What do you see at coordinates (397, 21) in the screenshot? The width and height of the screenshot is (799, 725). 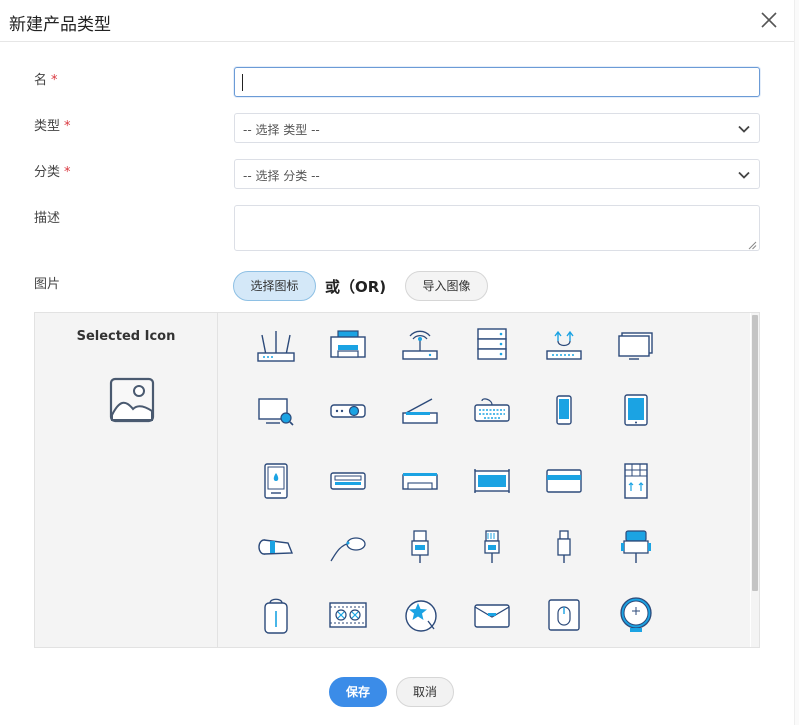 I see `dialog-header: 新建产品类型` at bounding box center [397, 21].